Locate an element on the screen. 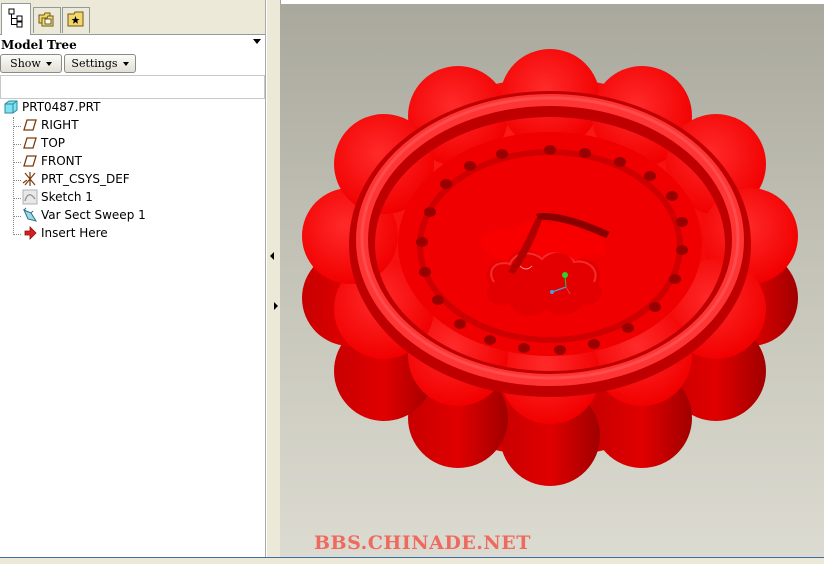 The image size is (824, 564). tree-item-insert-here: Insert Here is located at coordinates (65, 233).